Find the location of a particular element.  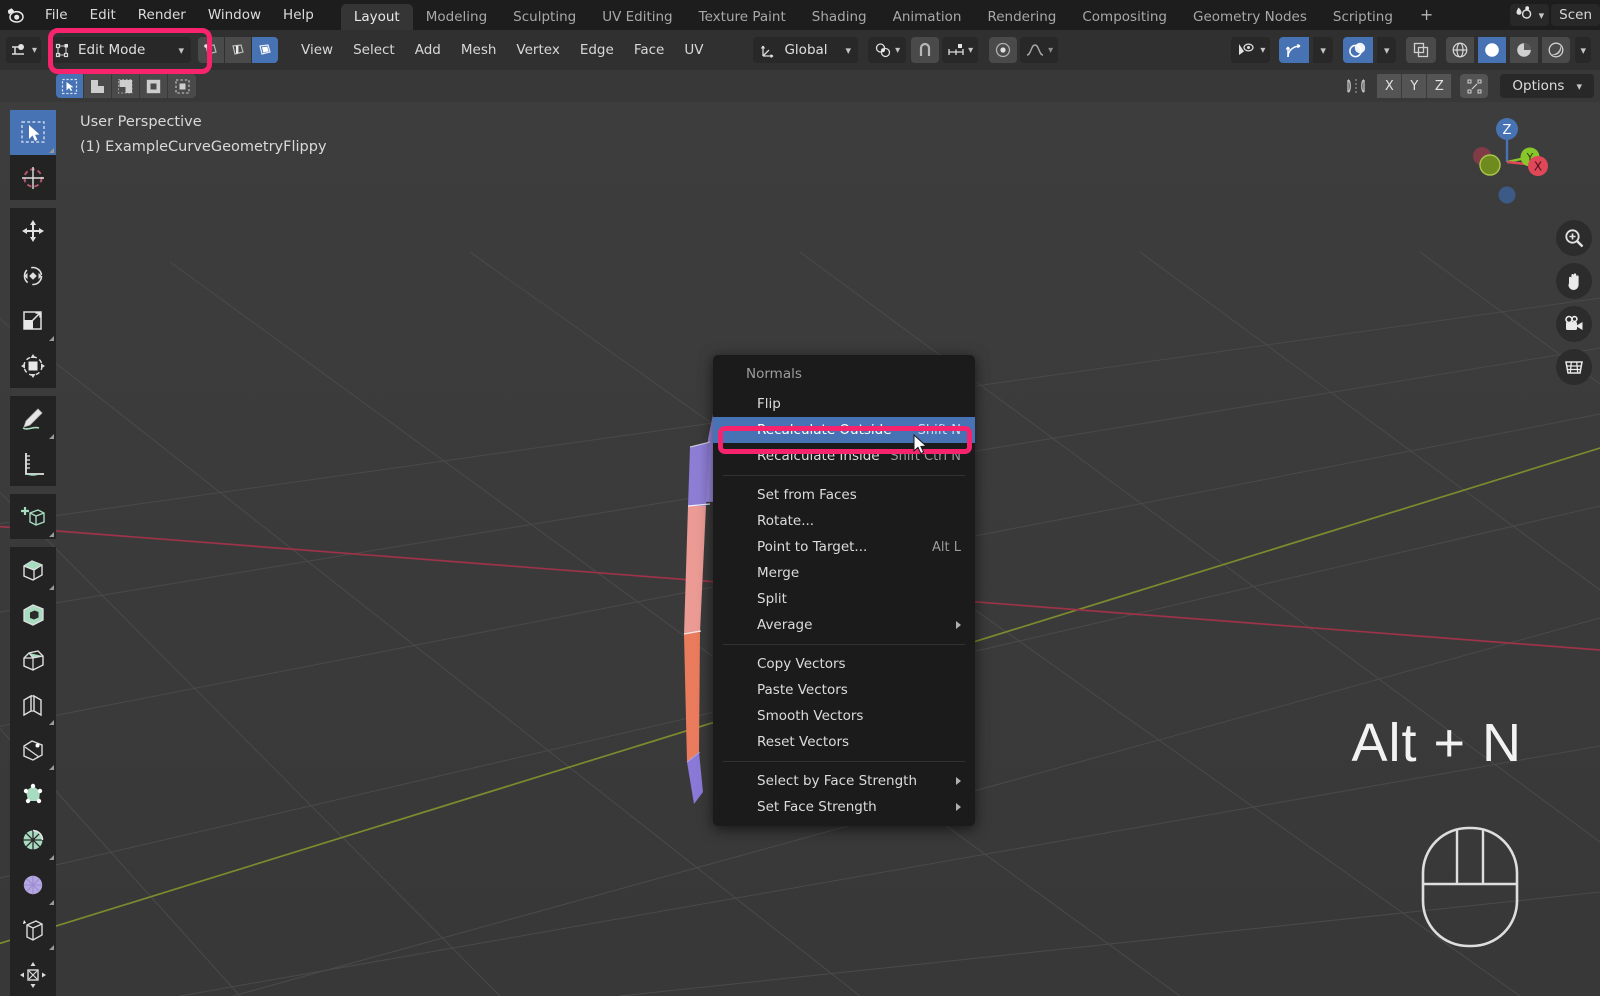

tab-texture-paint: Texture Paint is located at coordinates (742, 17).